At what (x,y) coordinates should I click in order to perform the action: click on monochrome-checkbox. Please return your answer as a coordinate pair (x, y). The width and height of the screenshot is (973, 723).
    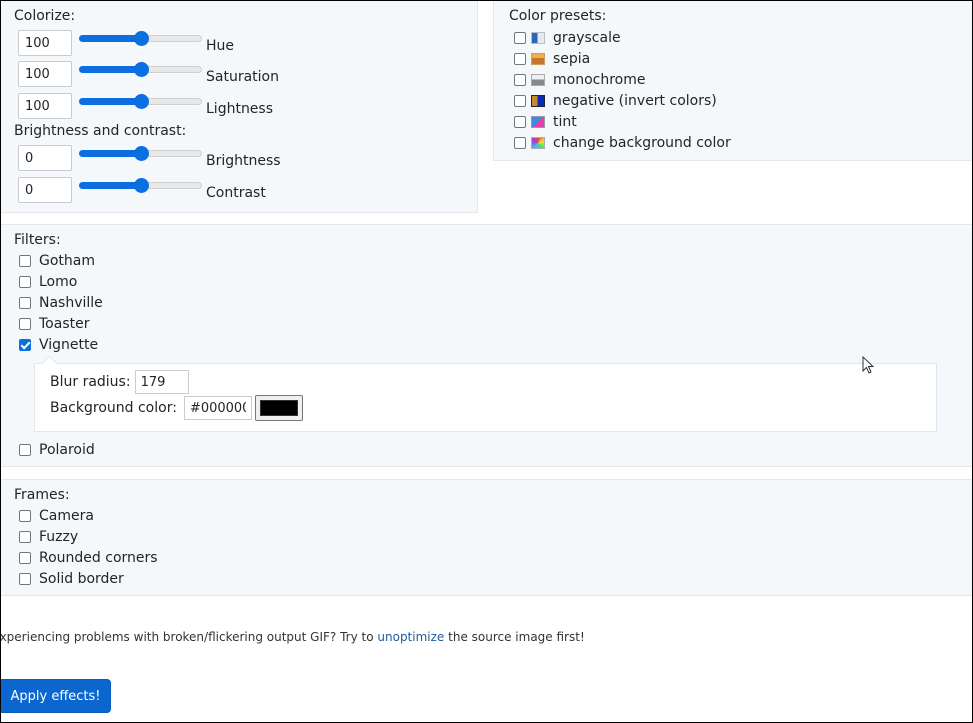
    Looking at the image, I should click on (520, 80).